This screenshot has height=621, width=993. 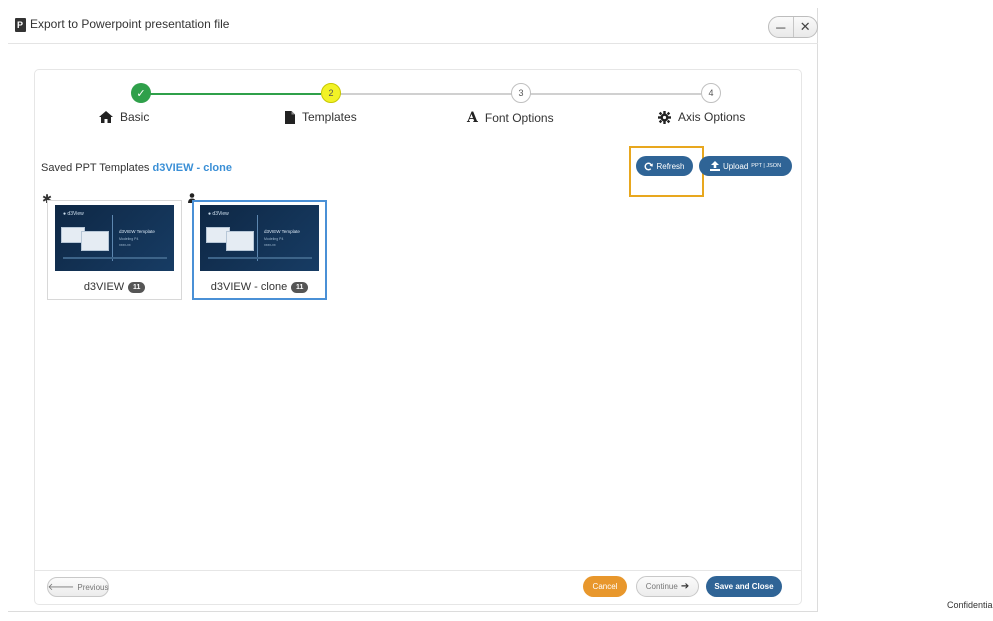 What do you see at coordinates (664, 117) in the screenshot?
I see `gear-icon` at bounding box center [664, 117].